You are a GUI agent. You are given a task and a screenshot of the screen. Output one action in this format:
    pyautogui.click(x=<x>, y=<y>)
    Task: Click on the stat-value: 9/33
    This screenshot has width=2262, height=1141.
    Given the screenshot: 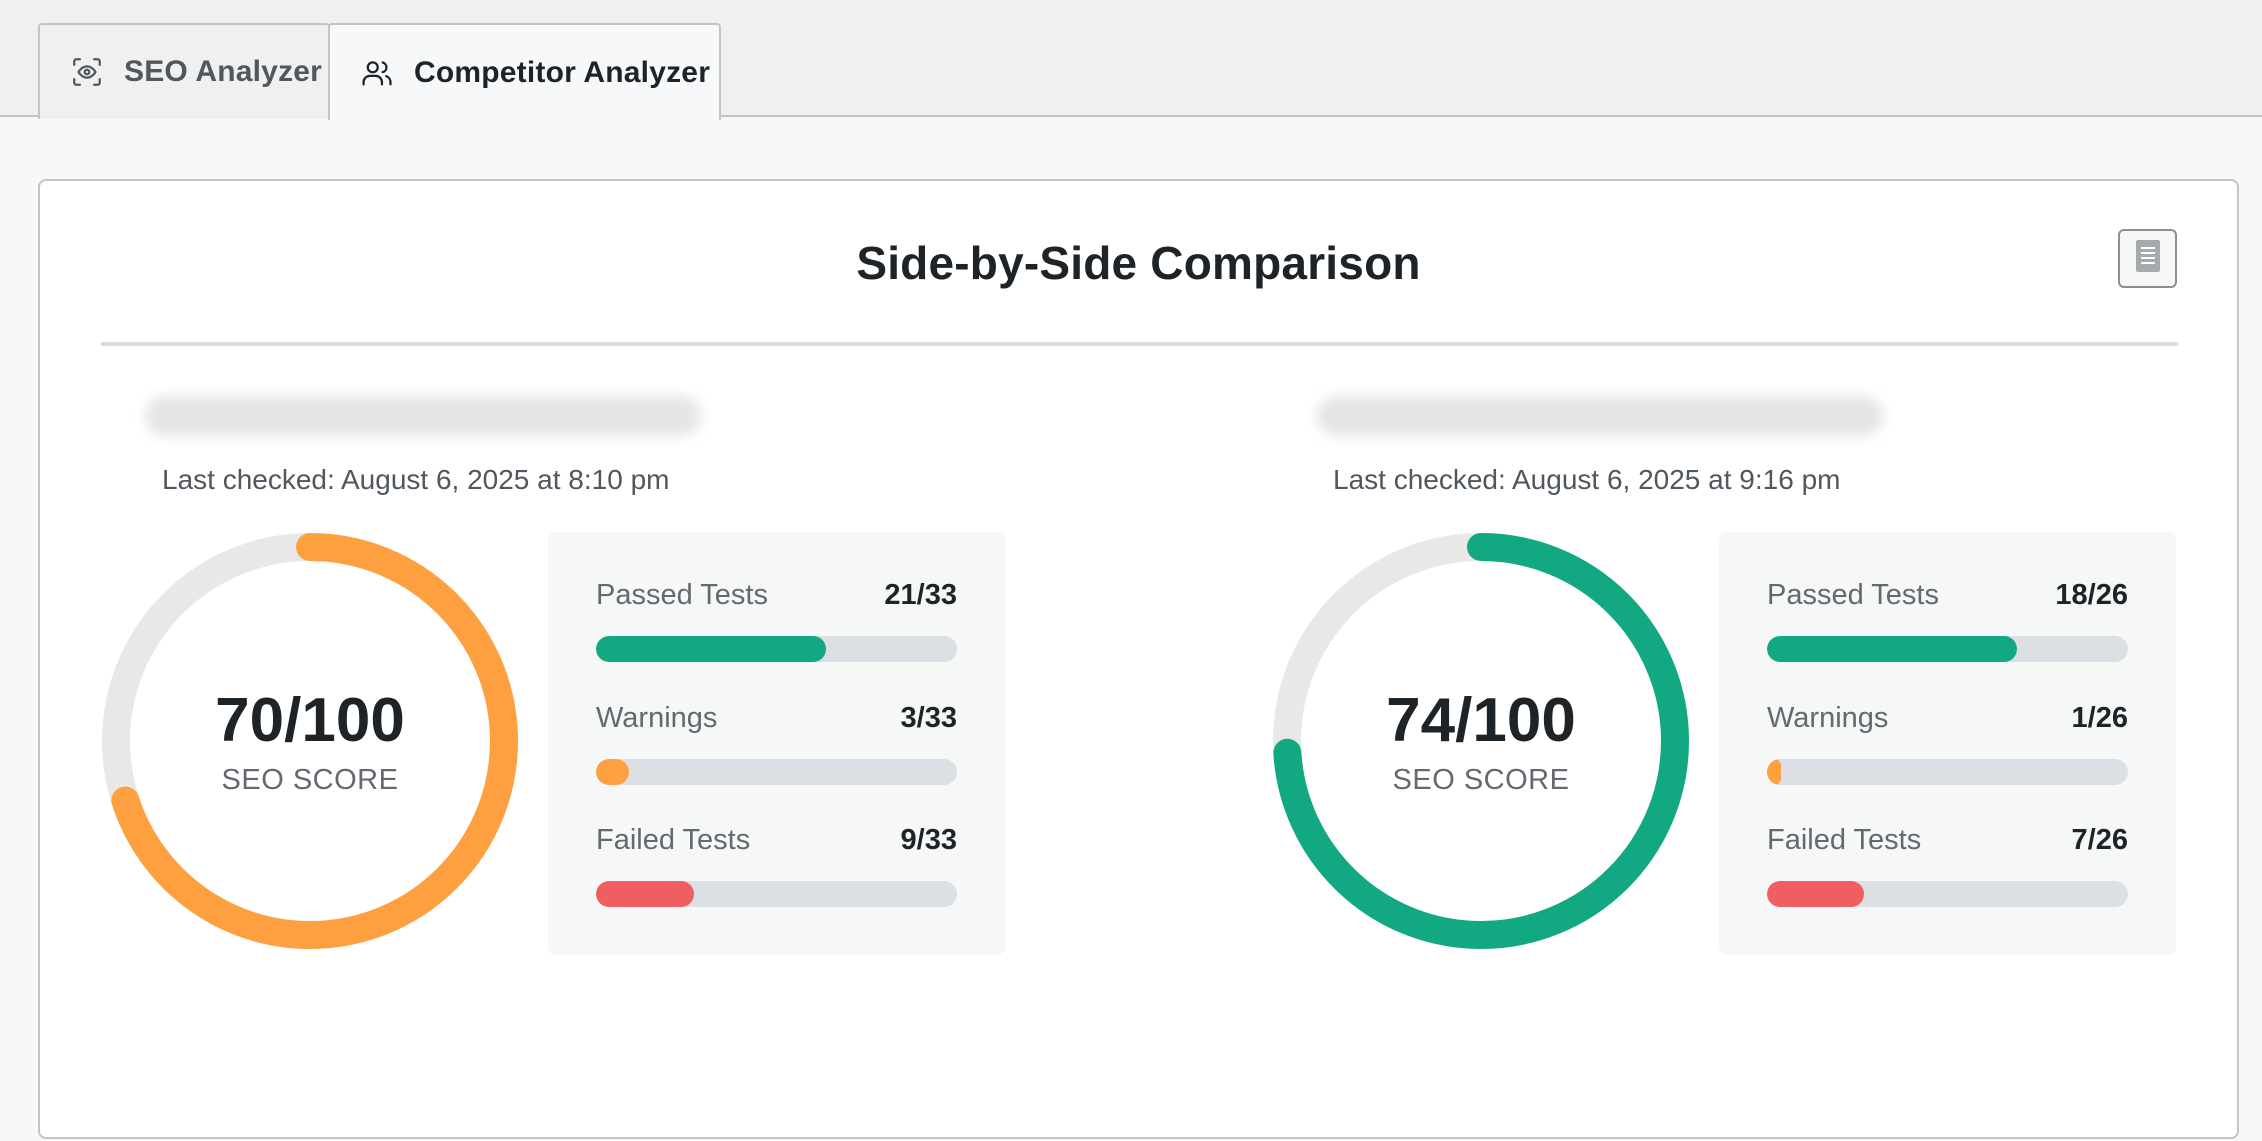 What is the action you would take?
    pyautogui.click(x=928, y=840)
    